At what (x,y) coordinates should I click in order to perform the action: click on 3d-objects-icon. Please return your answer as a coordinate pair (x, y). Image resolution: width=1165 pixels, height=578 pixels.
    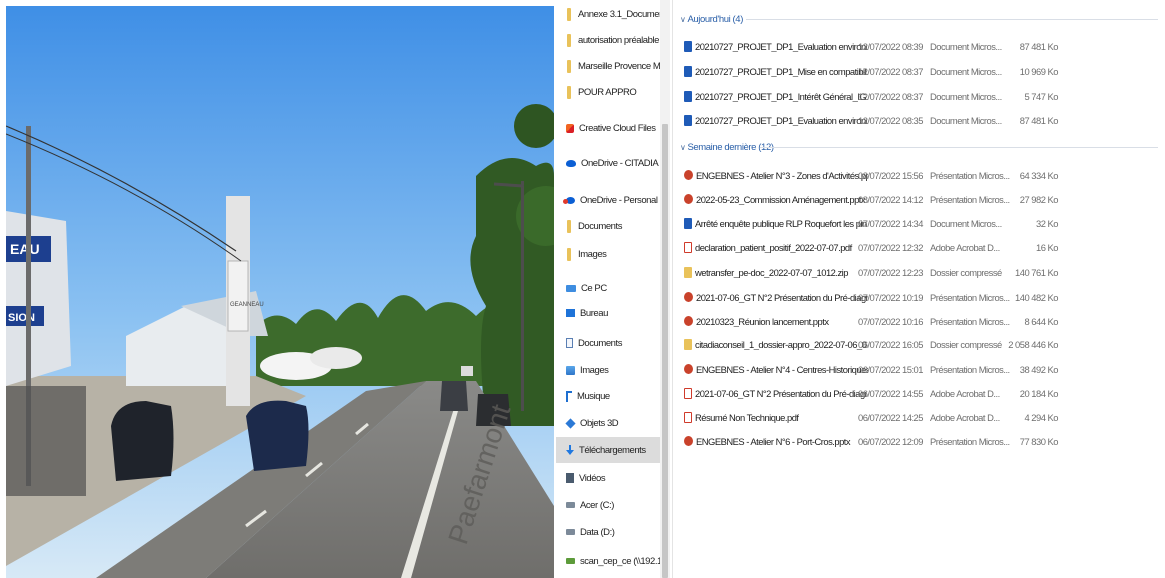
    Looking at the image, I should click on (570, 423).